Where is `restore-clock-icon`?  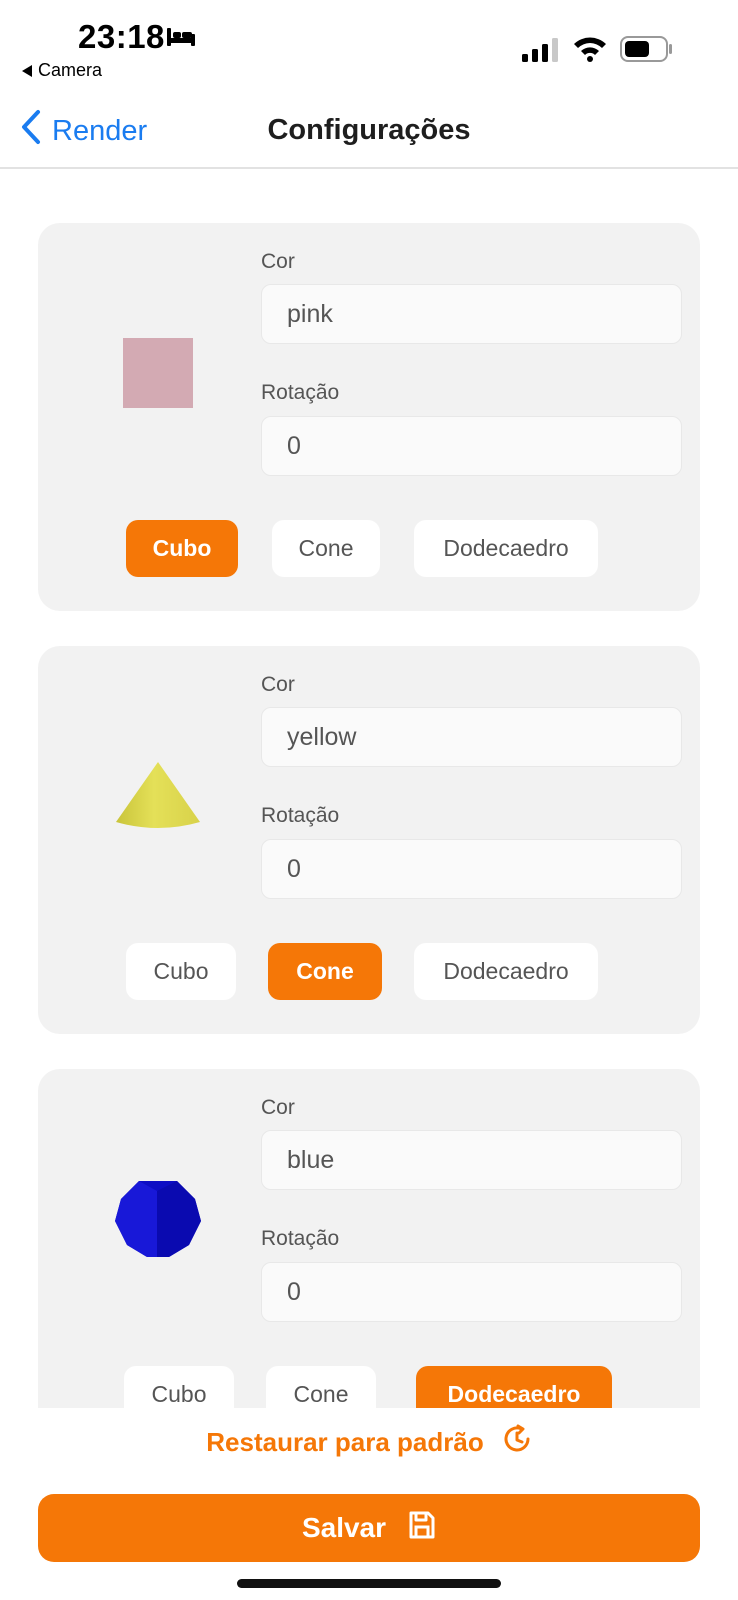 restore-clock-icon is located at coordinates (517, 1442).